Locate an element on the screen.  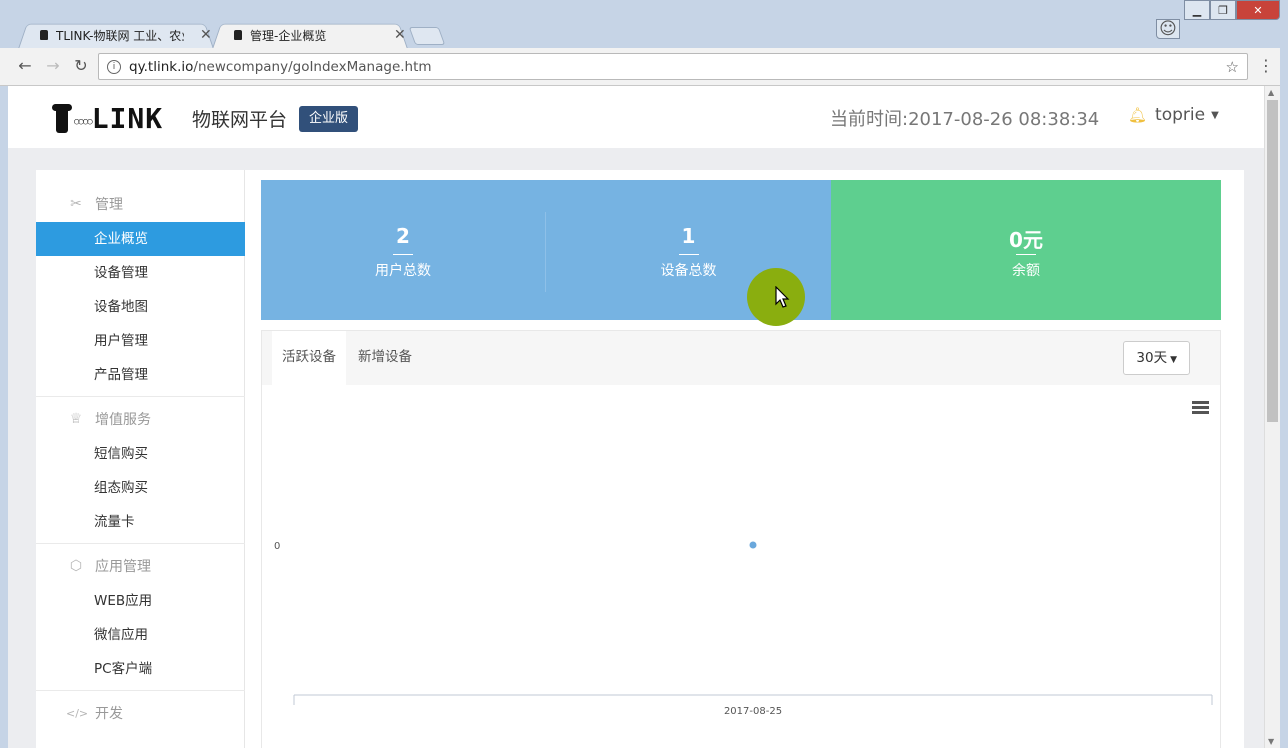
logo-mark-icon is located at coordinates (62, 118).